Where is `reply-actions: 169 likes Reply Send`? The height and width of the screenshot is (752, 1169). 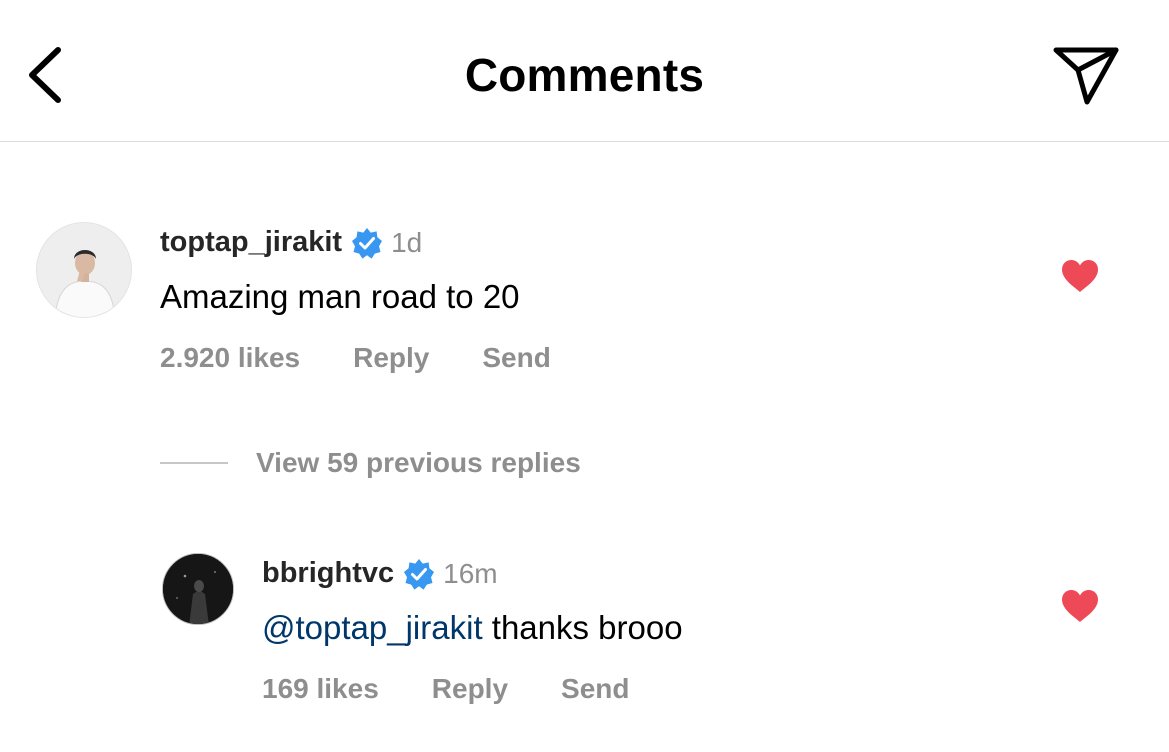
reply-actions: 169 likes Reply Send is located at coordinates (446, 689).